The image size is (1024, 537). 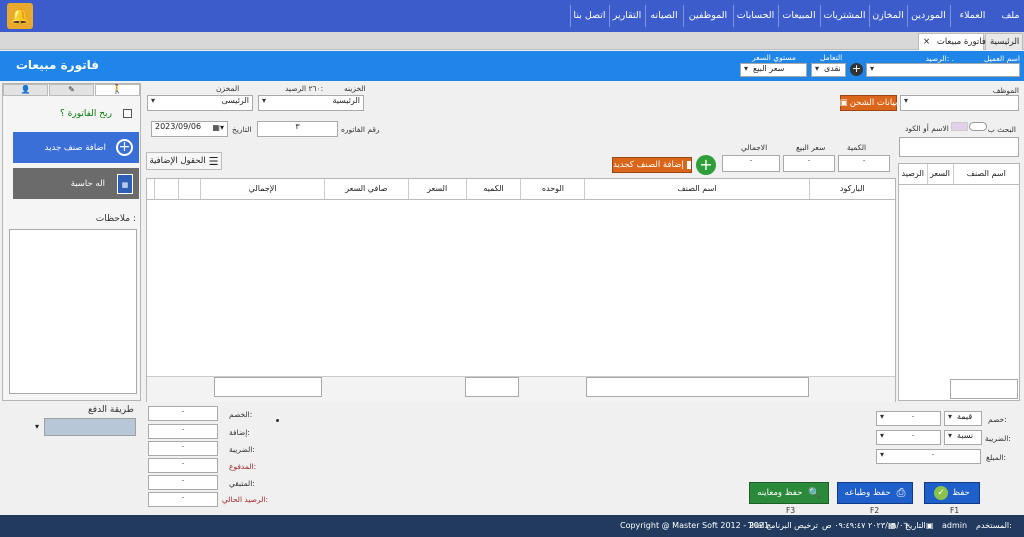 What do you see at coordinates (828, 70) in the screenshot?
I see `dealing-select: نقدى` at bounding box center [828, 70].